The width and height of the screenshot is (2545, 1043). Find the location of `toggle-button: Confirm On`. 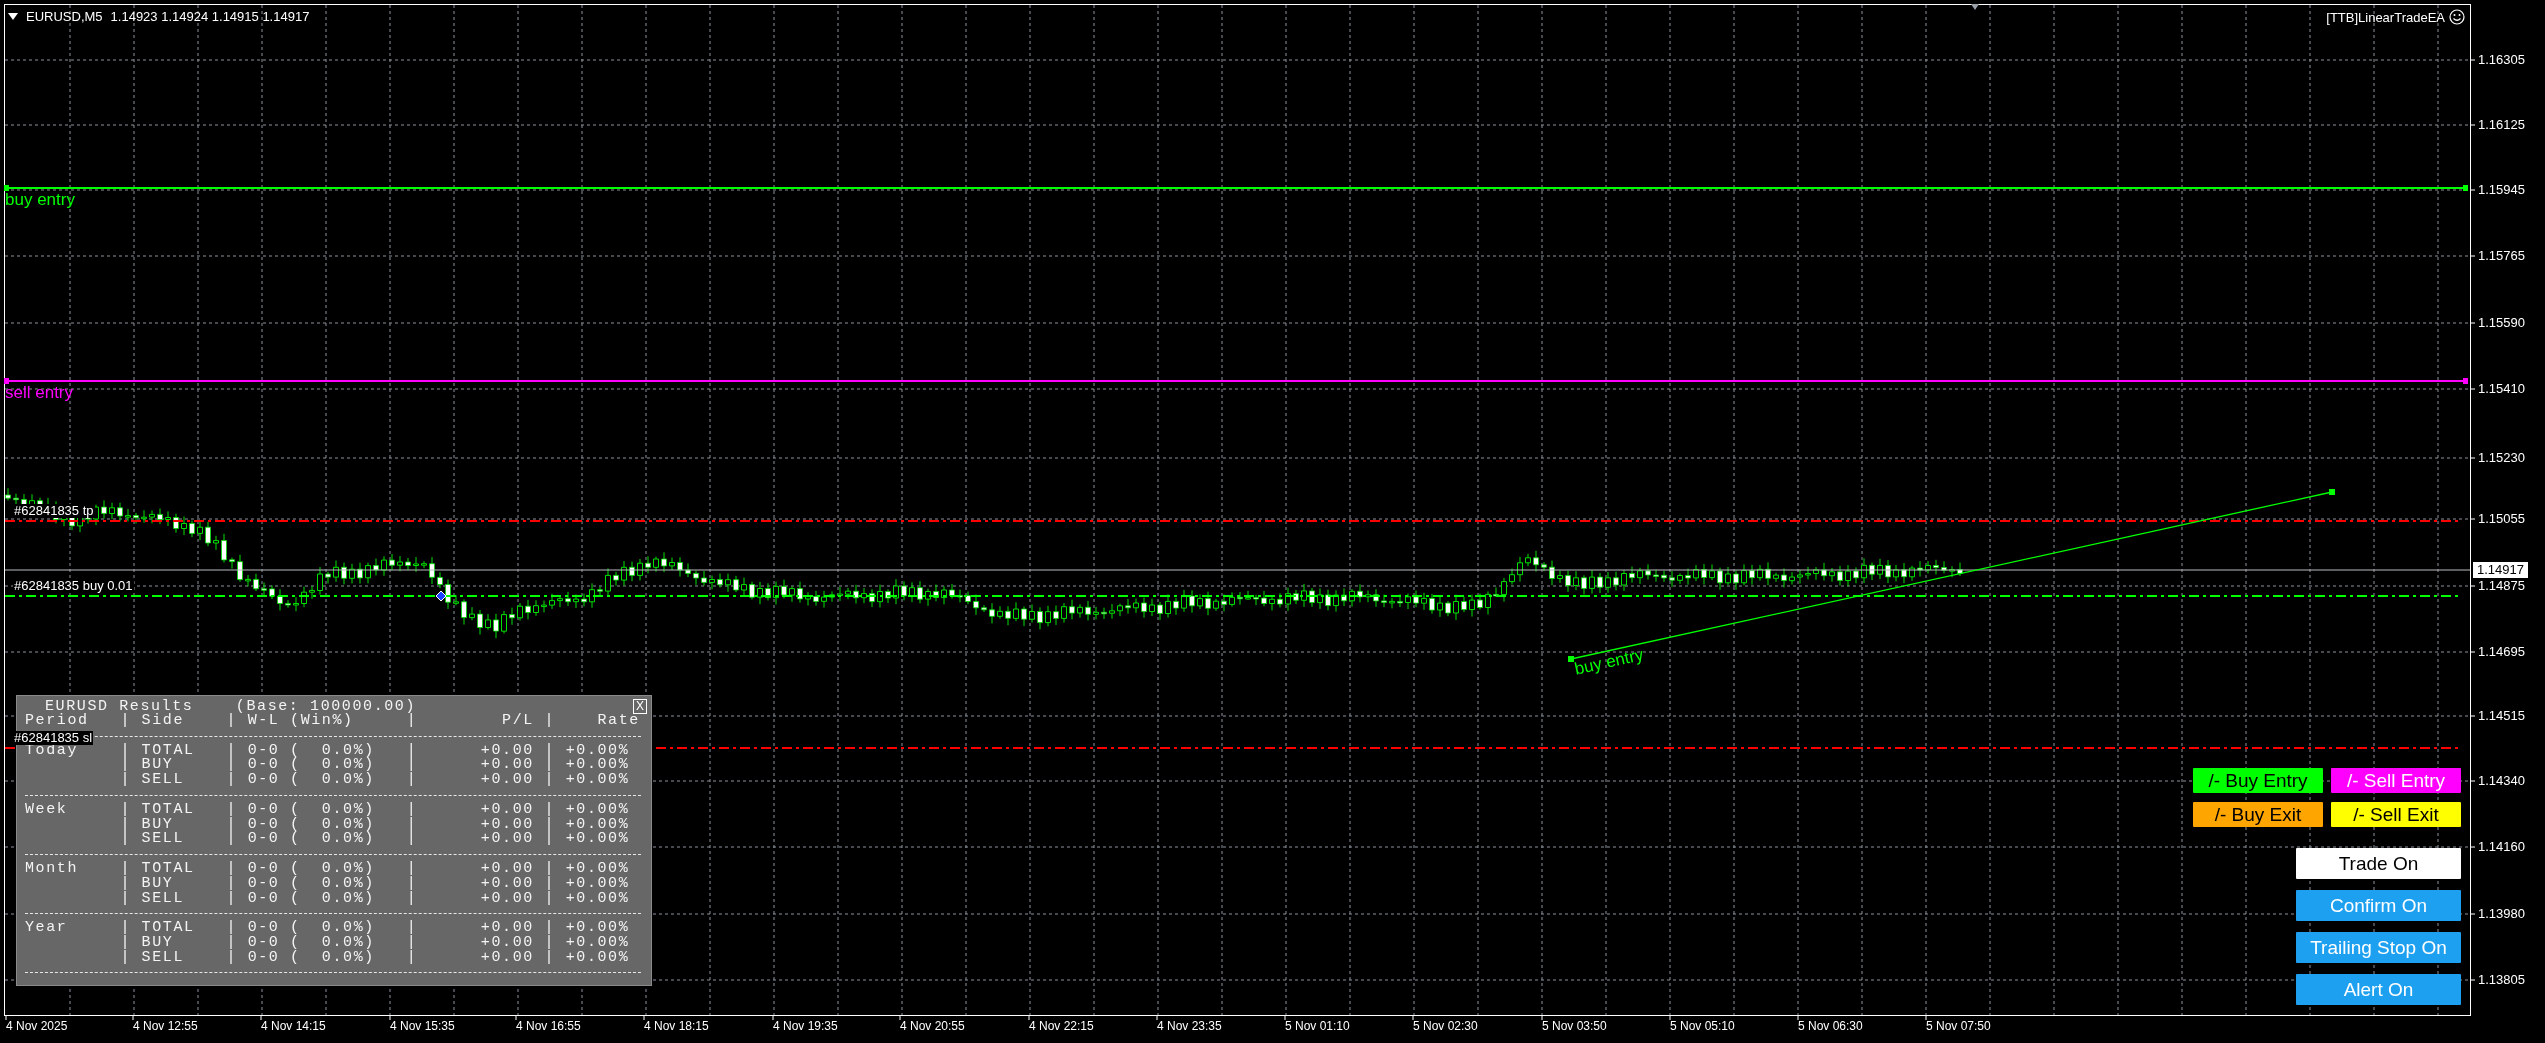

toggle-button: Confirm On is located at coordinates (2378, 905).